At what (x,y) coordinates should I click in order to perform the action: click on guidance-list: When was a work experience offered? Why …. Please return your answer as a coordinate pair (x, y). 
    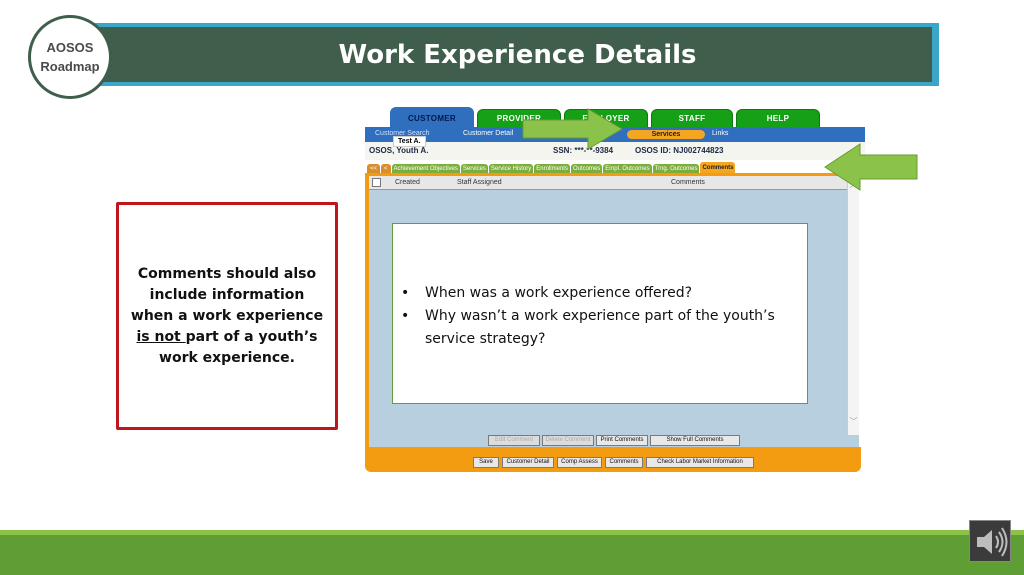
    Looking at the image, I should click on (604, 316).